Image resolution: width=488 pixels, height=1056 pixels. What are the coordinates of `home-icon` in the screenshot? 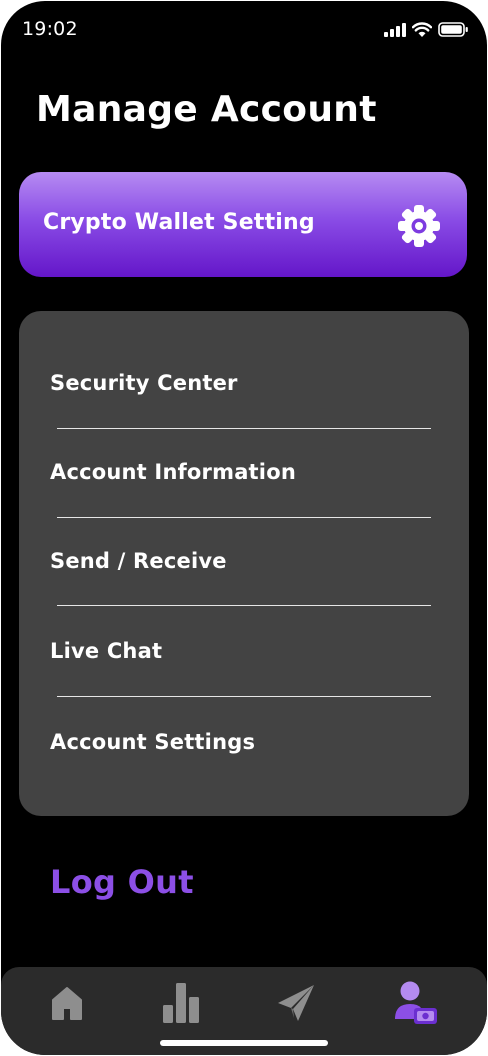 It's located at (67, 1003).